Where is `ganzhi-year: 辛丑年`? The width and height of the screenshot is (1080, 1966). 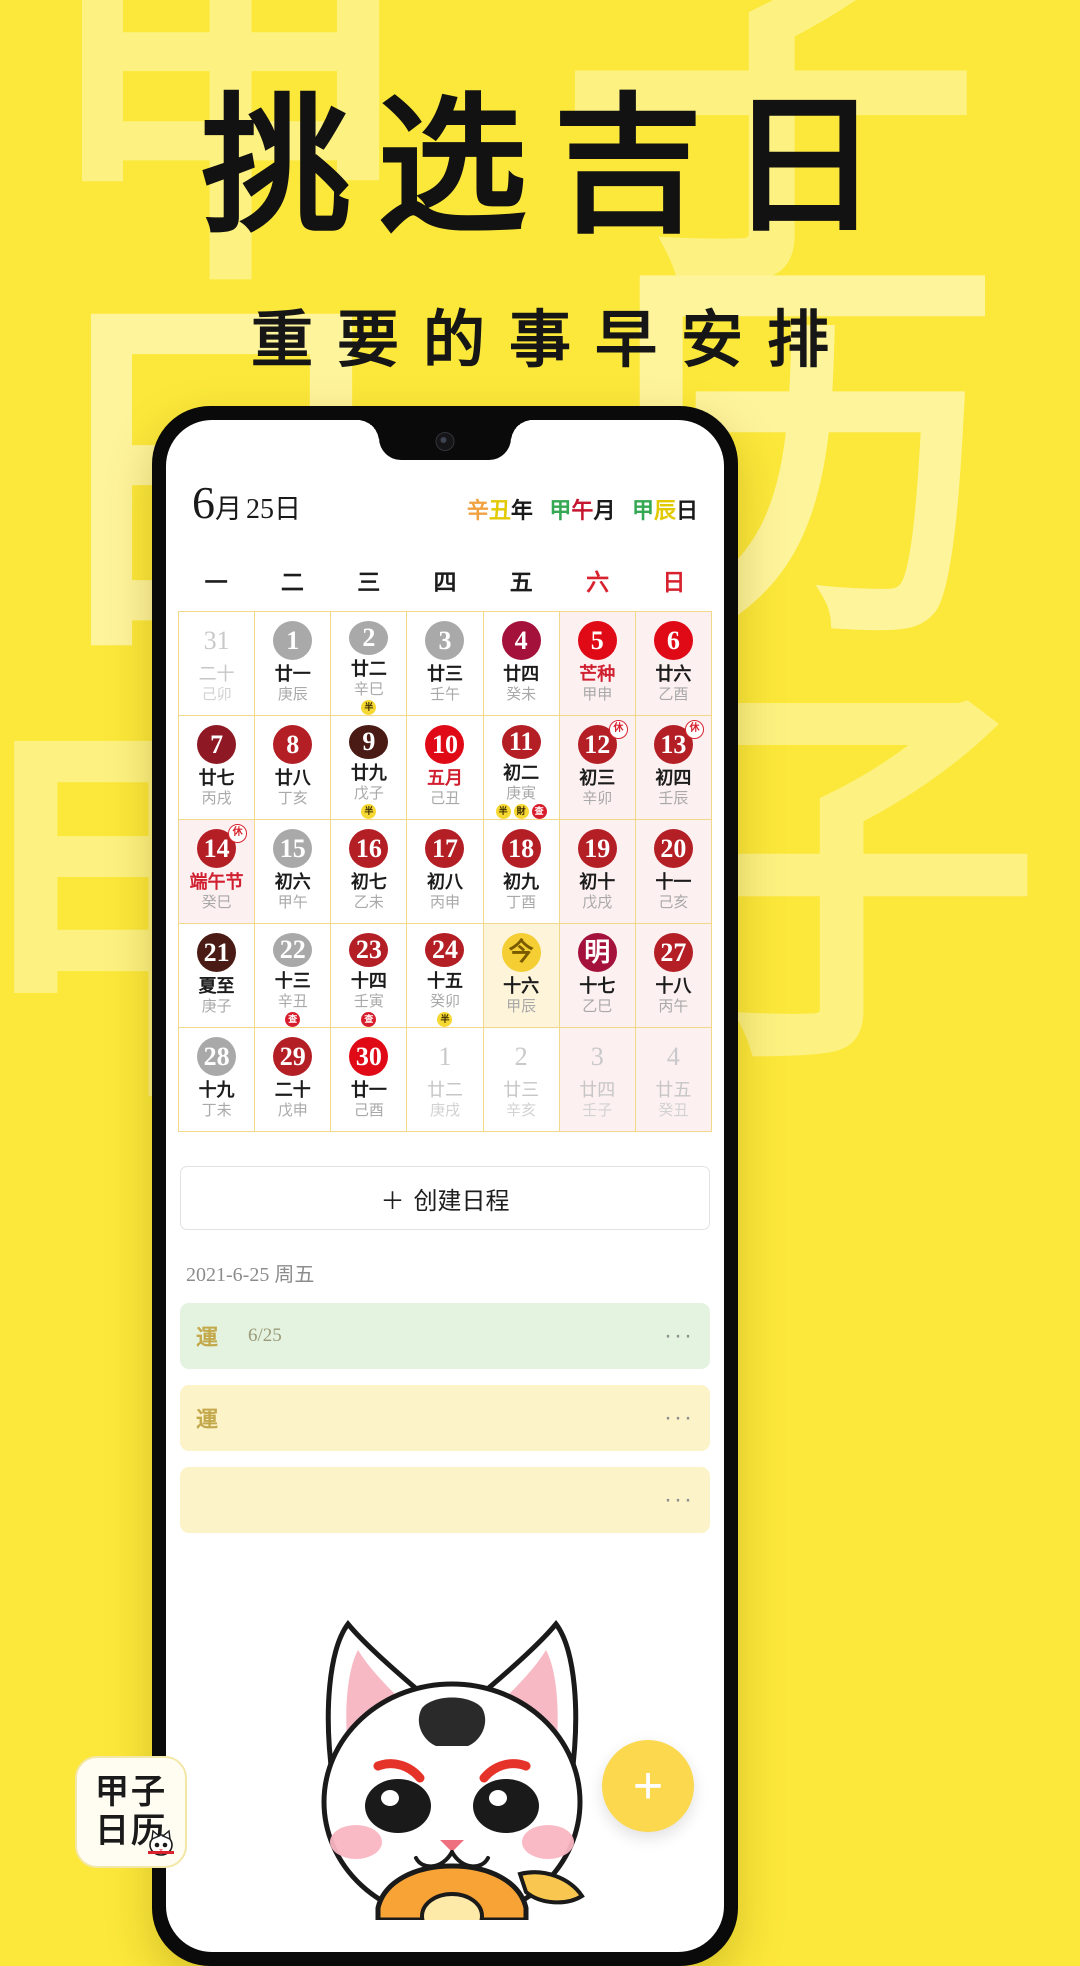 ganzhi-year: 辛丑年 is located at coordinates (500, 510).